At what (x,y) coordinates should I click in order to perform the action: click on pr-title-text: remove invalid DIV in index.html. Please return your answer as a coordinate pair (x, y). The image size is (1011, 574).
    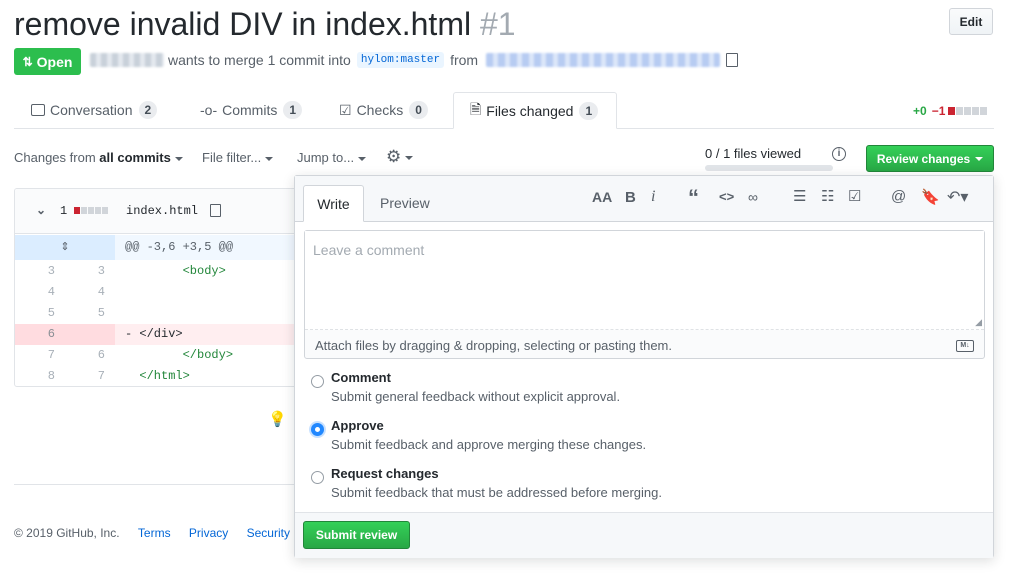
    Looking at the image, I should click on (243, 24).